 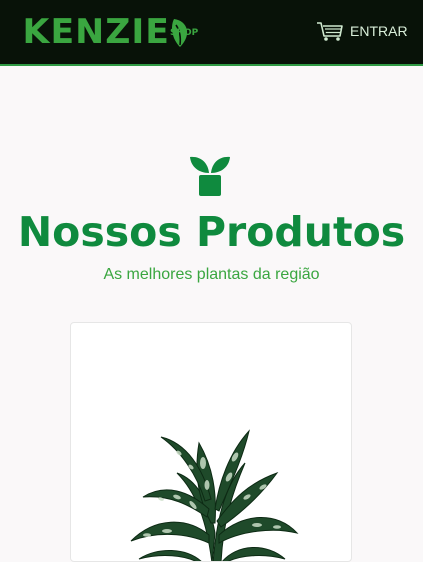 What do you see at coordinates (330, 31) in the screenshot?
I see `cart-icon` at bounding box center [330, 31].